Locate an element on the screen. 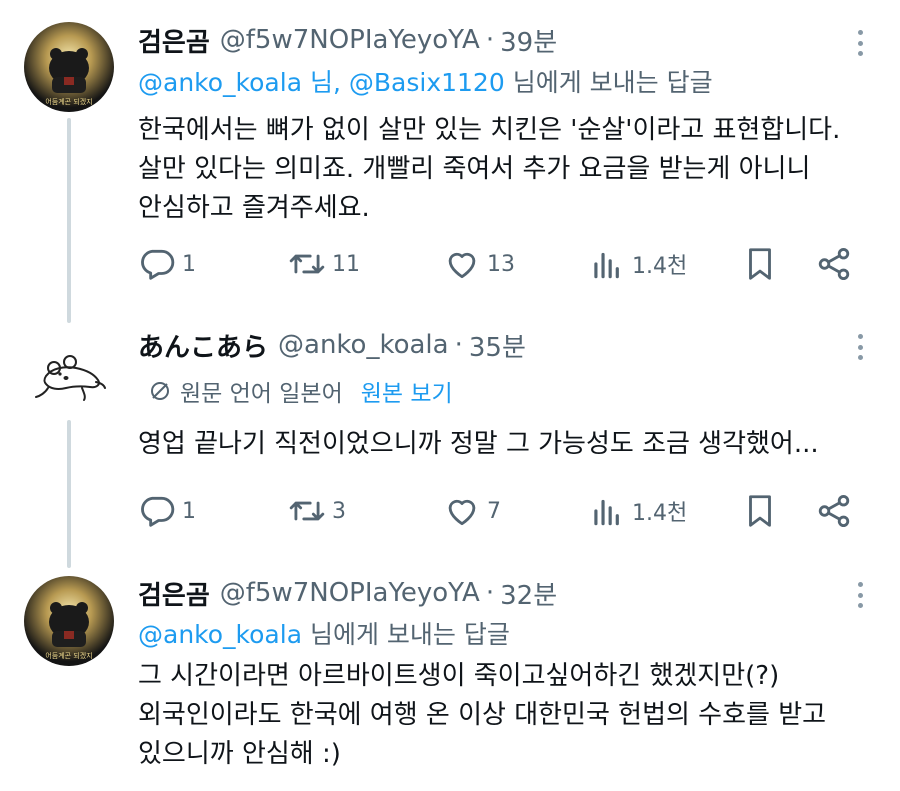  retweet-button: 3 is located at coordinates (317, 511).